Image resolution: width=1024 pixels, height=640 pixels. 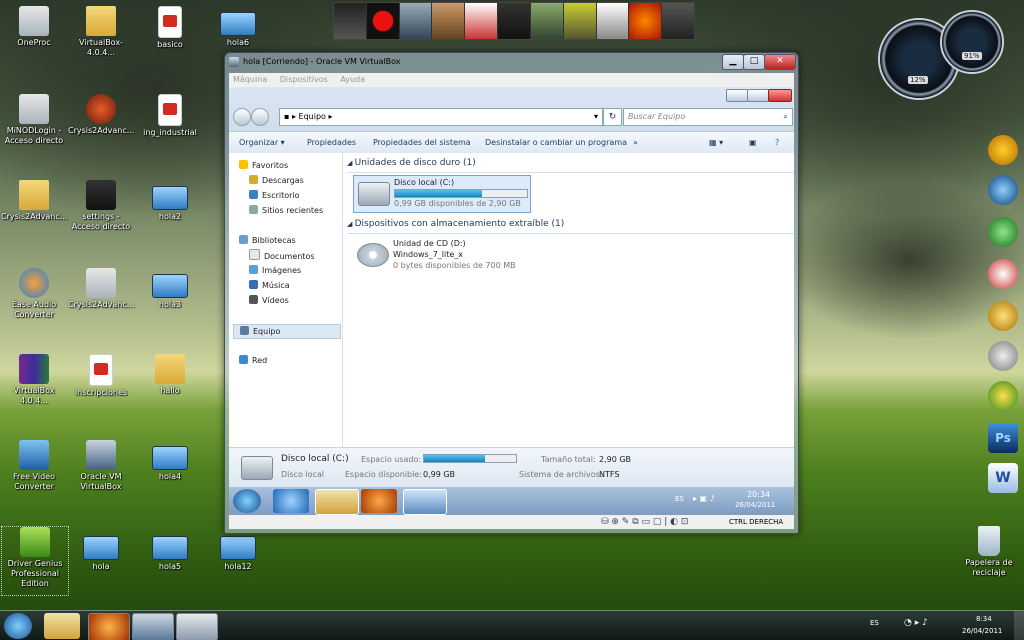 I want to click on desktop-icon-driver-genius: Driver Genius Professional Edition, so click(x=35, y=561).